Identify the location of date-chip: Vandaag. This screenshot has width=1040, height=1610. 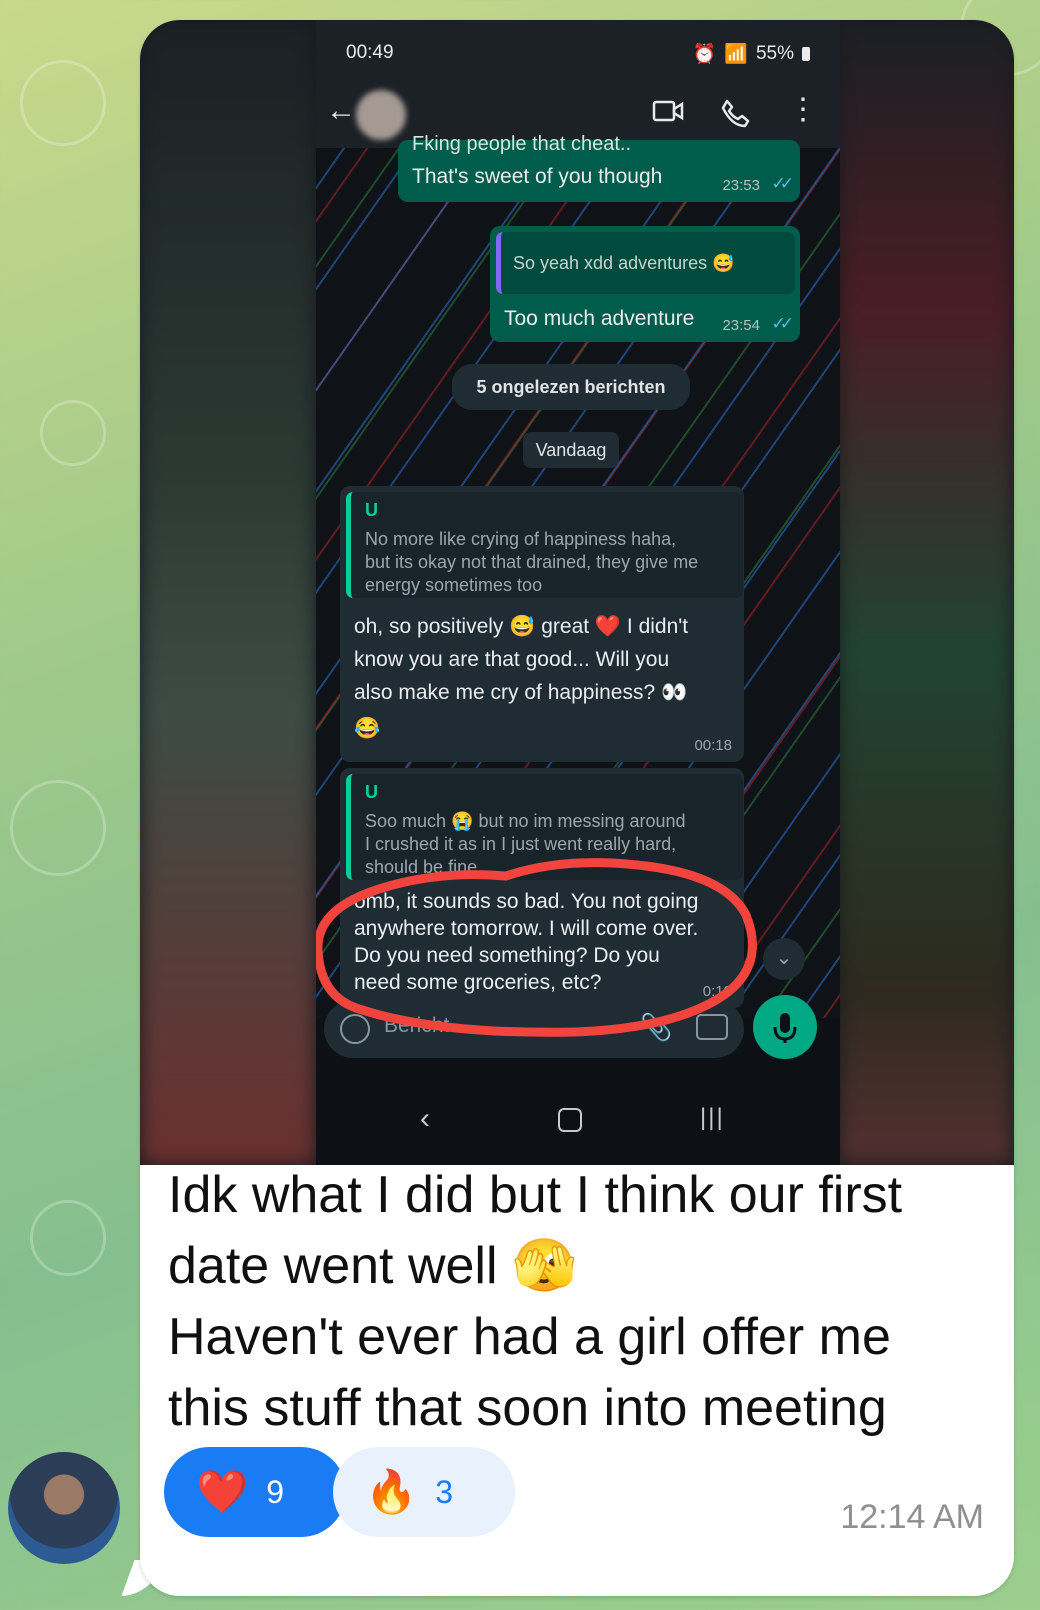
(571, 450).